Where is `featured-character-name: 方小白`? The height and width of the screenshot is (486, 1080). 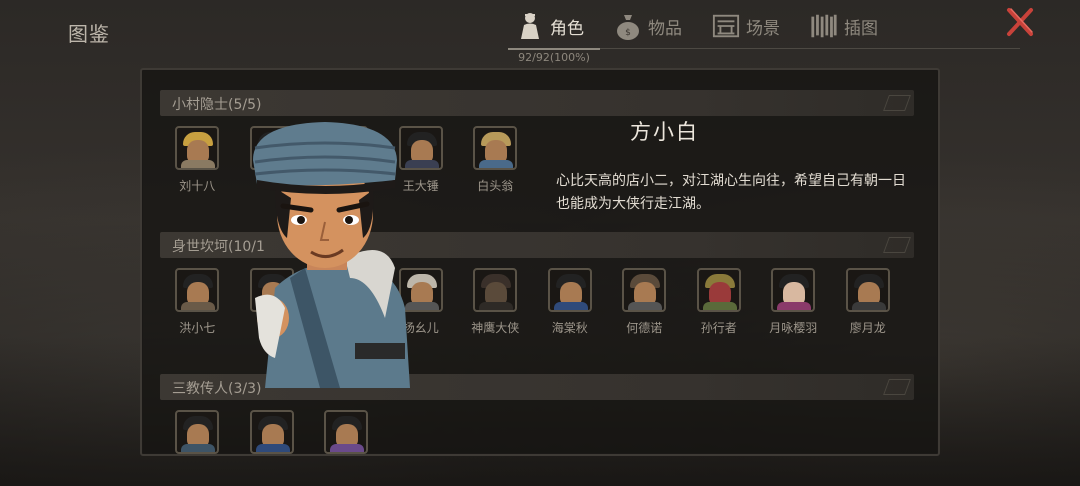 featured-character-name: 方小白 is located at coordinates (664, 132).